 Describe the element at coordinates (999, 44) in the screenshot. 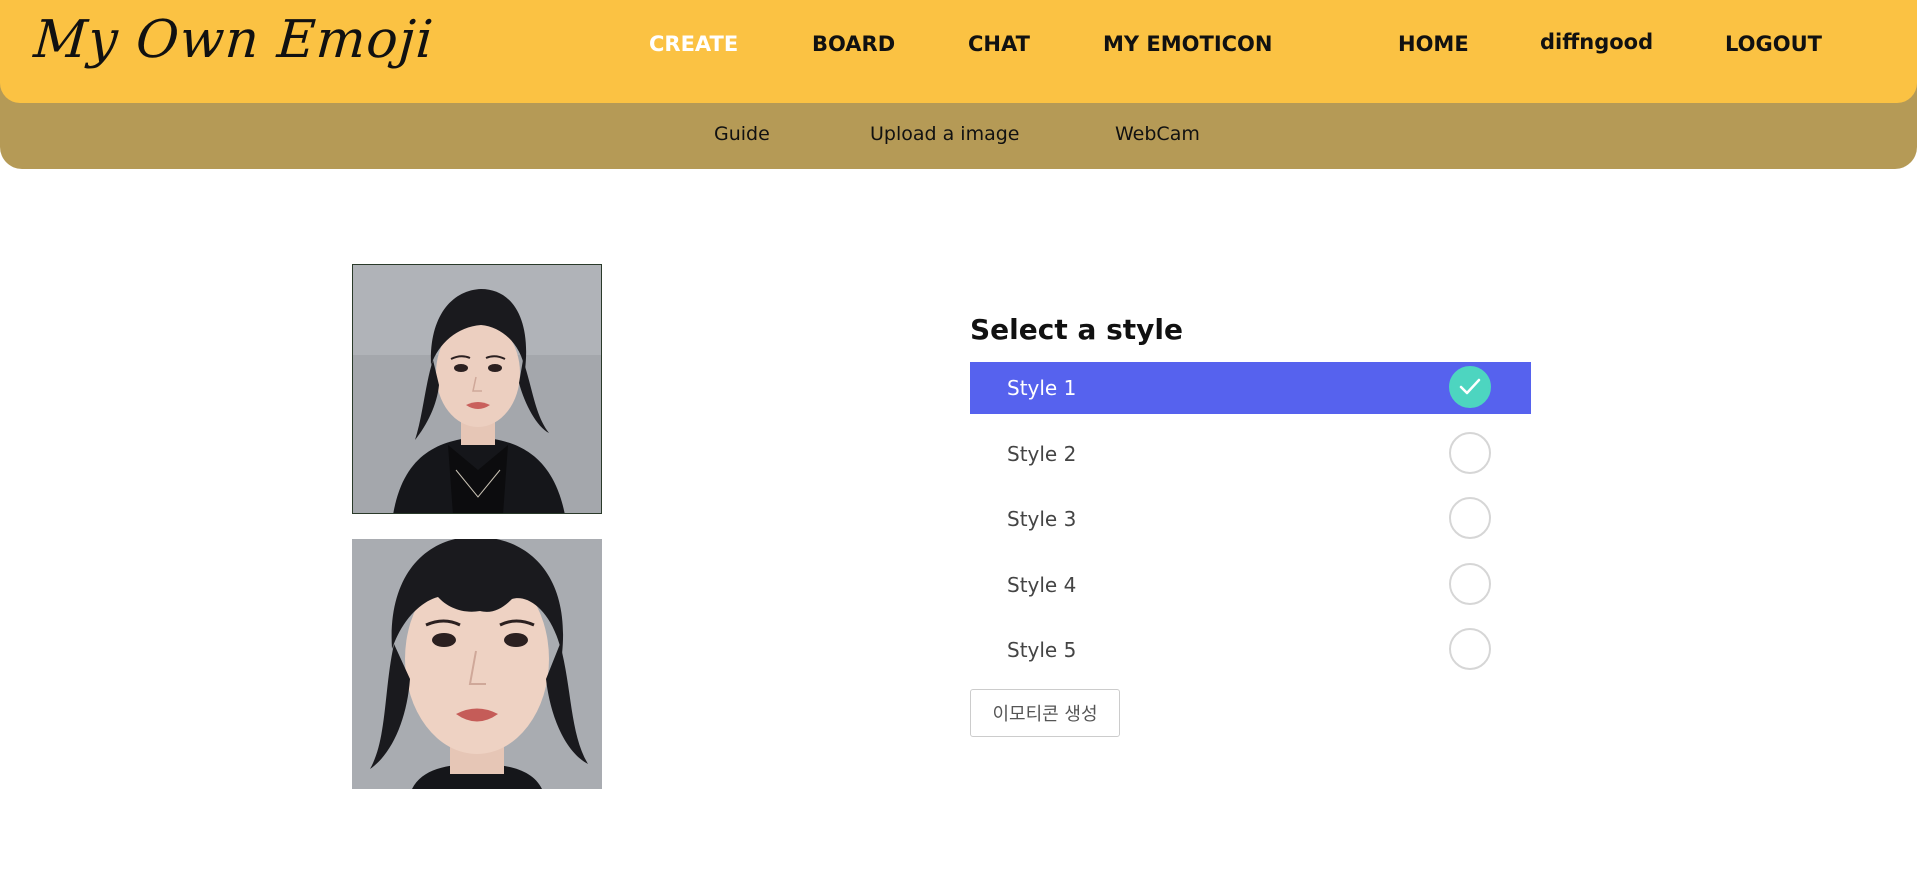

I see `nav-chat: CHAT` at that location.